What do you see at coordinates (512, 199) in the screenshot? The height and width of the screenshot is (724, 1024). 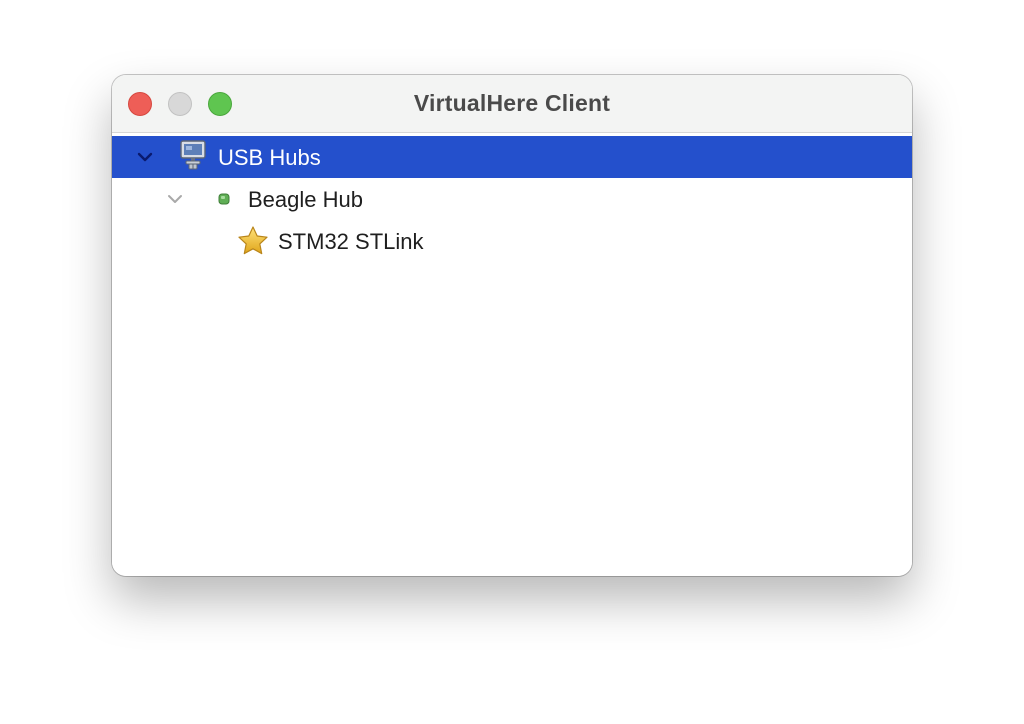 I see `tree-item-beagle-hub: Beagle Hub` at bounding box center [512, 199].